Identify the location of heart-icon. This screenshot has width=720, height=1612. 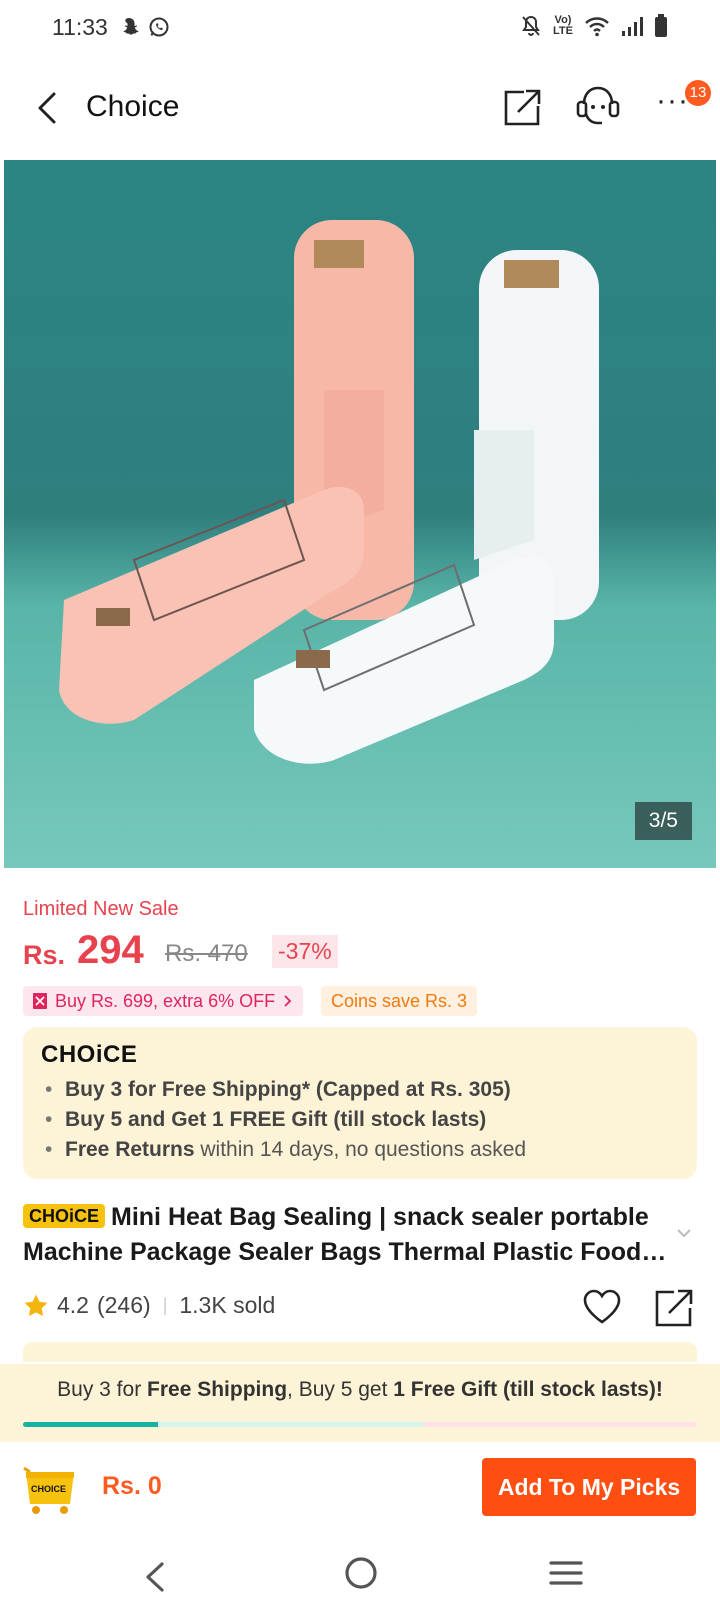
(602, 1307).